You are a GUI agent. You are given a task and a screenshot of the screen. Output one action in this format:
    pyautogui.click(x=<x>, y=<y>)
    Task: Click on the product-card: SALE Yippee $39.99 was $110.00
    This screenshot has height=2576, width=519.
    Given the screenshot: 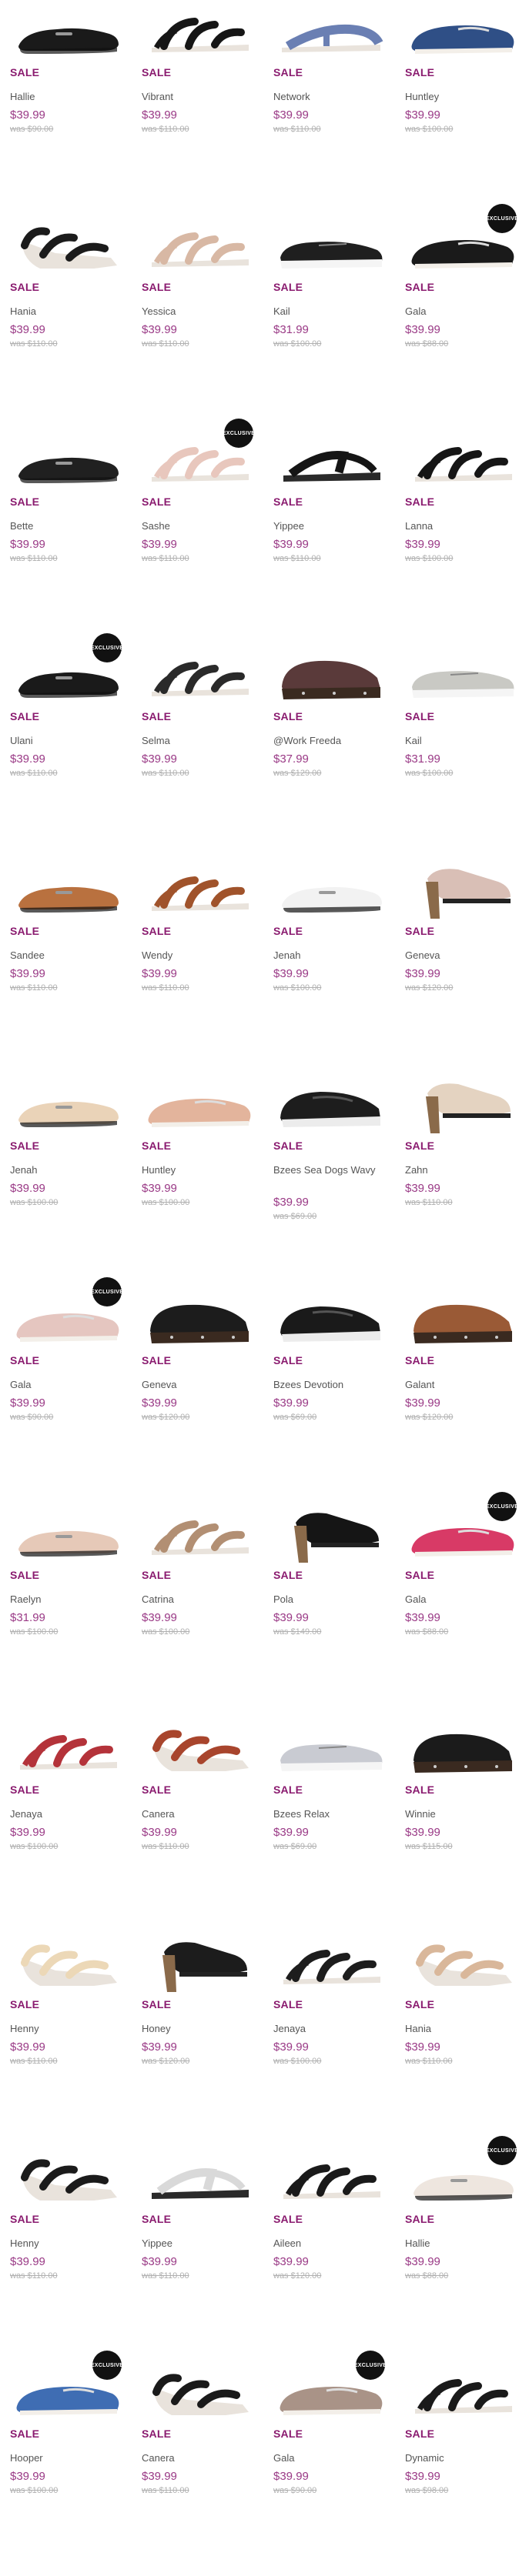 What is the action you would take?
    pyautogui.click(x=330, y=535)
    